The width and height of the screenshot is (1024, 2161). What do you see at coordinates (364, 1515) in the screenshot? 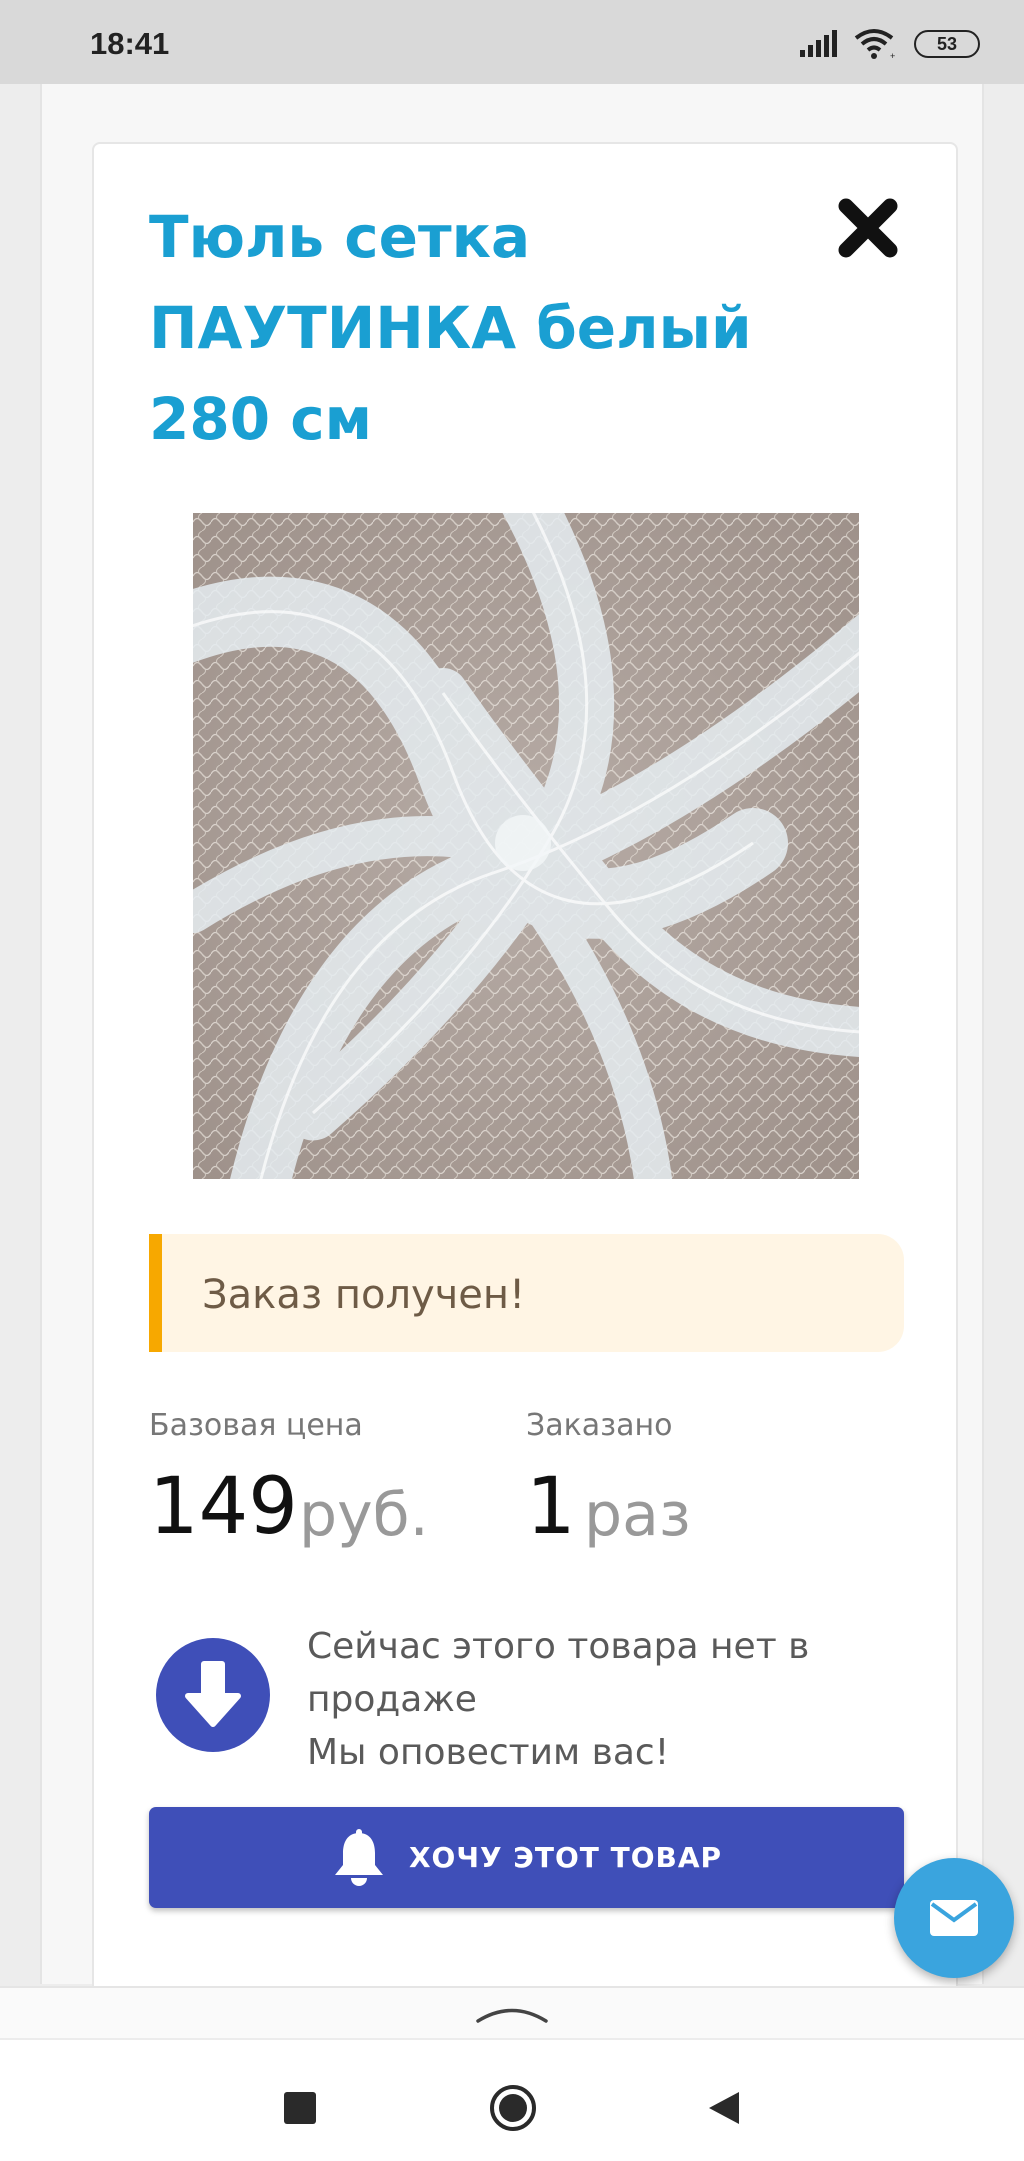
I see `base-price-unit: руб.` at bounding box center [364, 1515].